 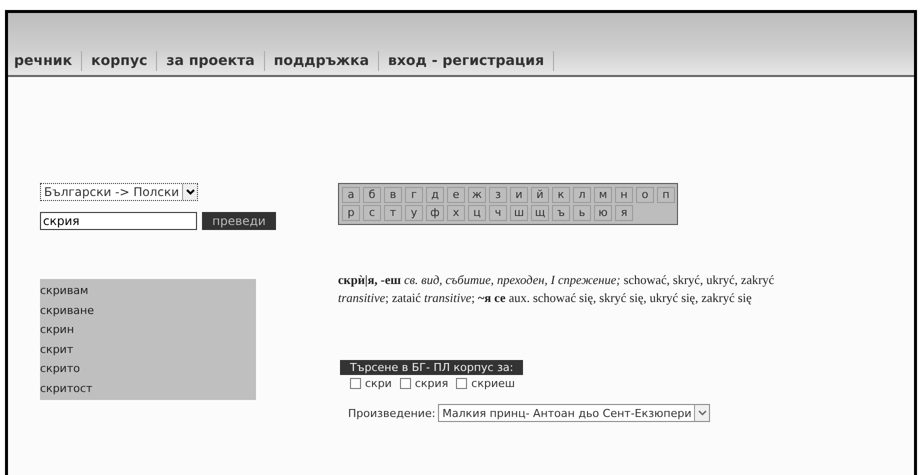 I want to click on letter-key: ъ, so click(x=561, y=213).